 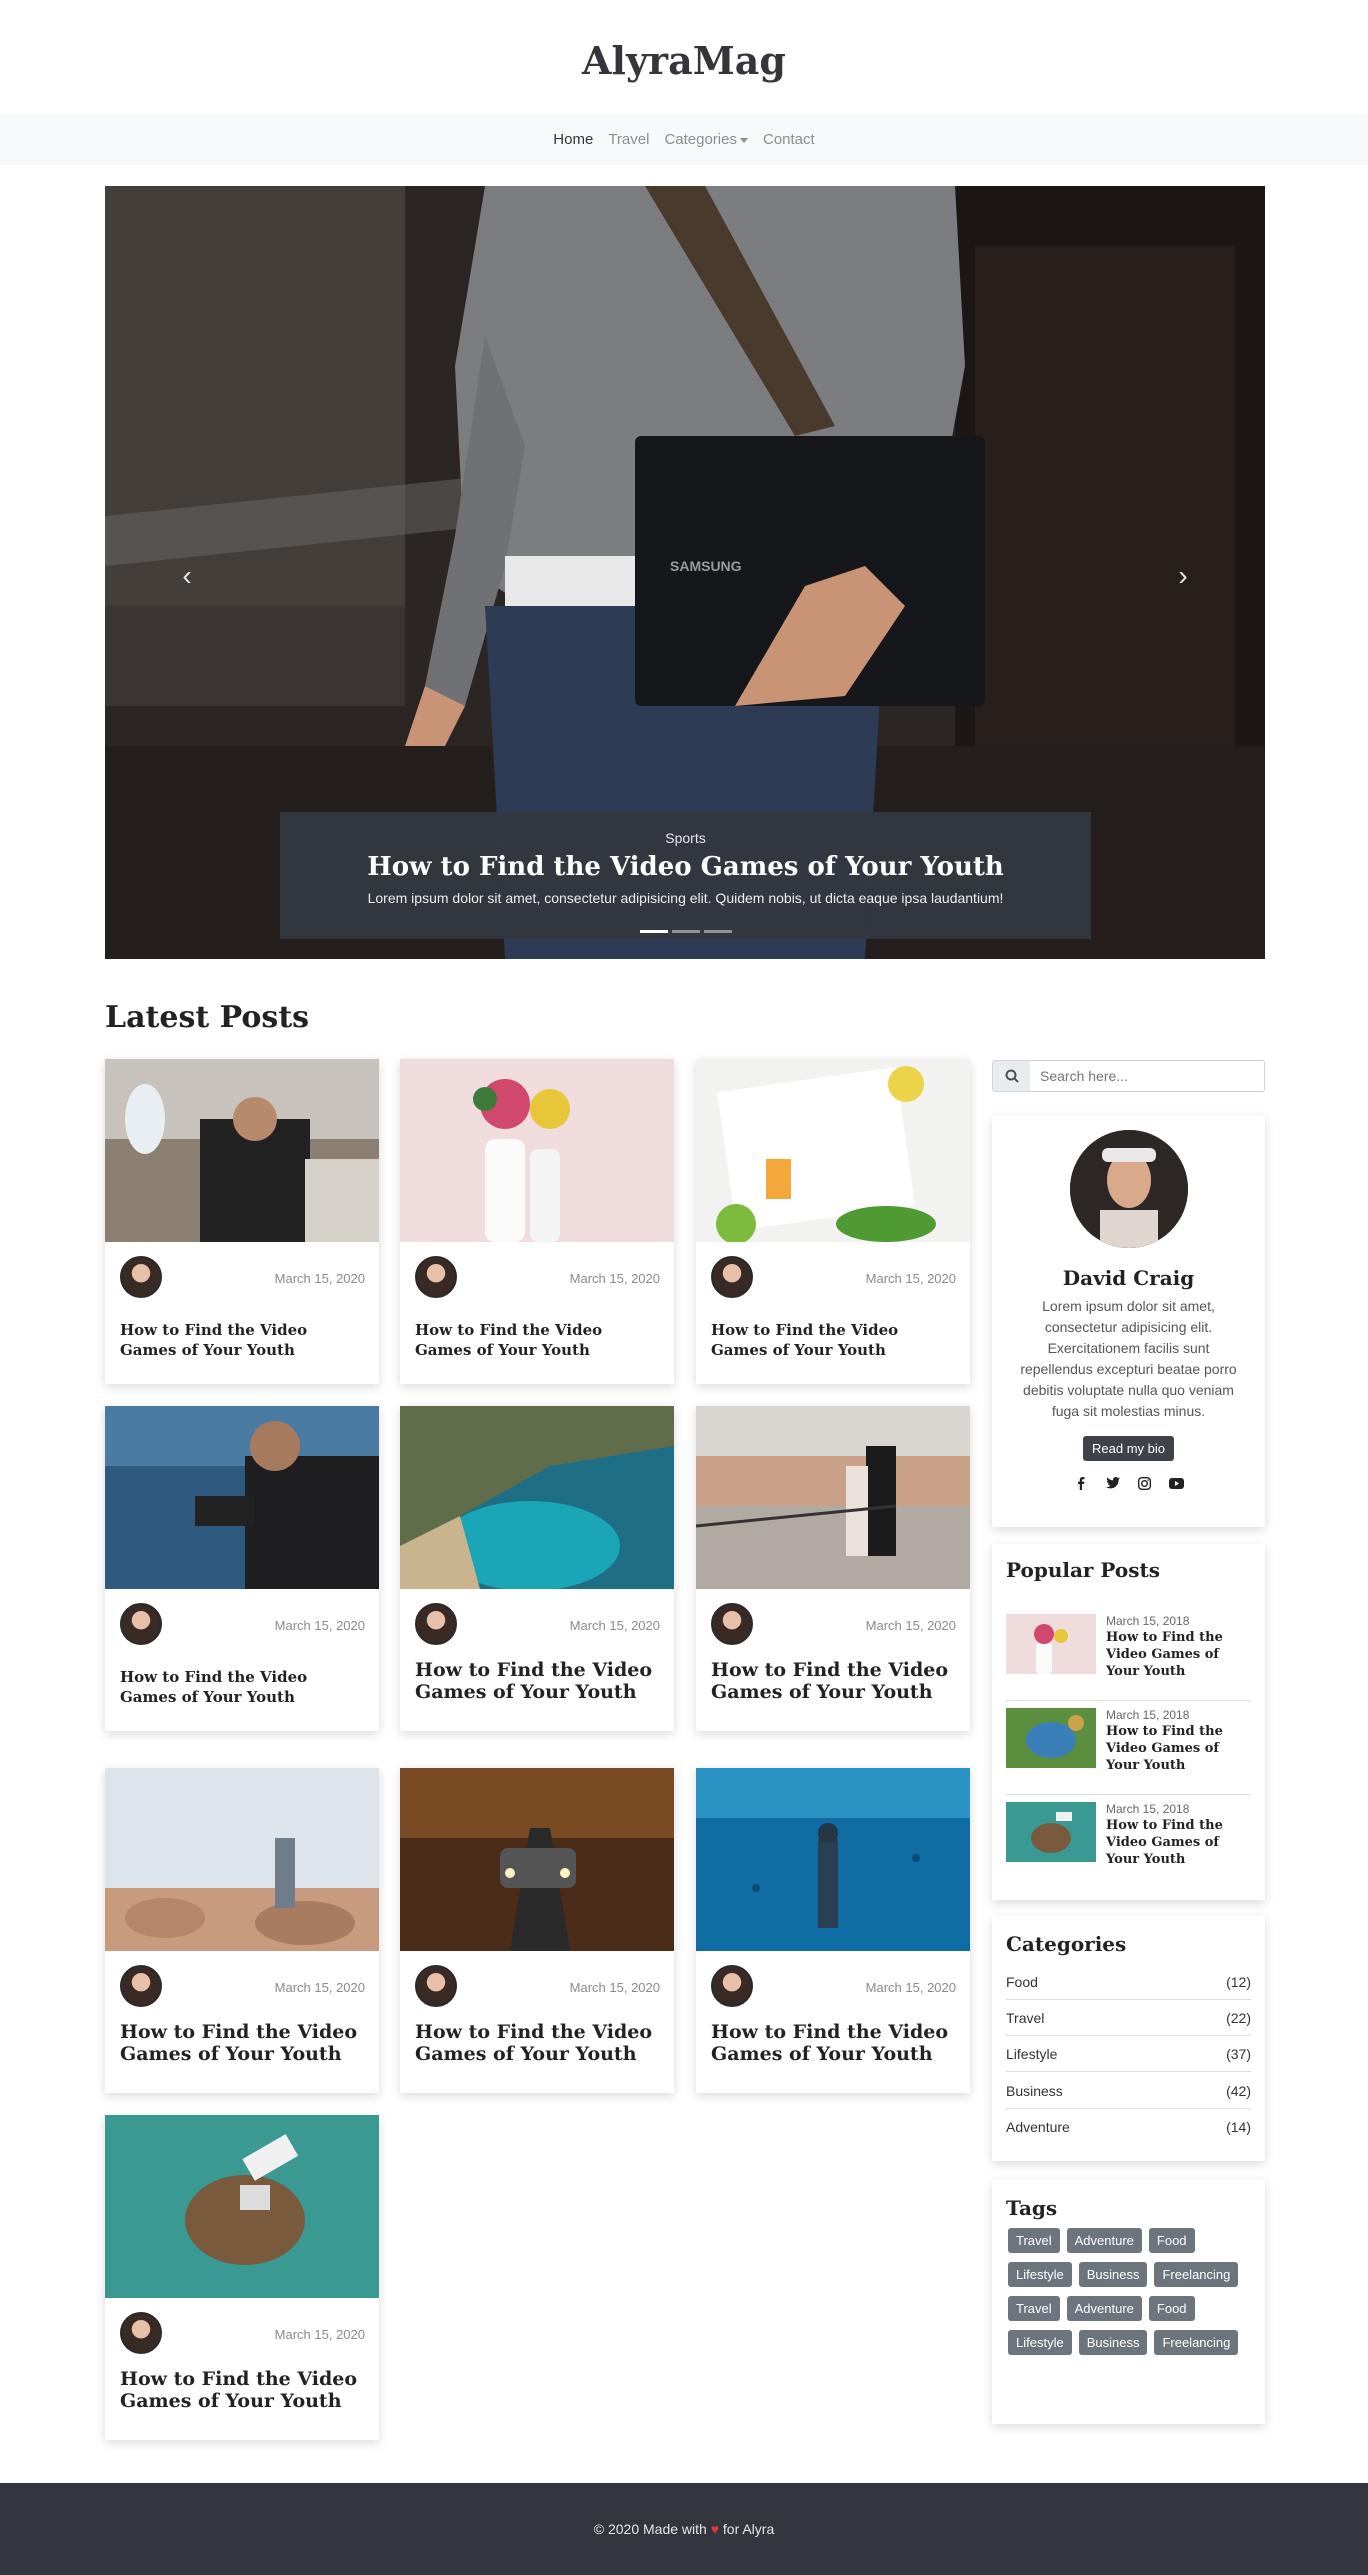 I want to click on nav-travel: Travel, so click(x=628, y=139).